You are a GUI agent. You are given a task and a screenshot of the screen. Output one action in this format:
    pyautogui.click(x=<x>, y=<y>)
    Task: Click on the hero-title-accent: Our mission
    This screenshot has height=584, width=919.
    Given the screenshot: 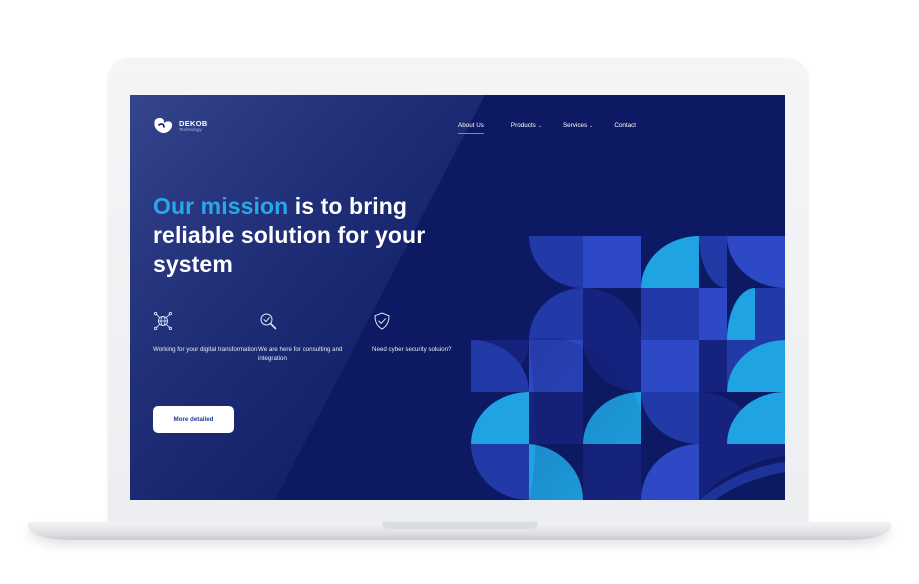 What is the action you would take?
    pyautogui.click(x=221, y=206)
    